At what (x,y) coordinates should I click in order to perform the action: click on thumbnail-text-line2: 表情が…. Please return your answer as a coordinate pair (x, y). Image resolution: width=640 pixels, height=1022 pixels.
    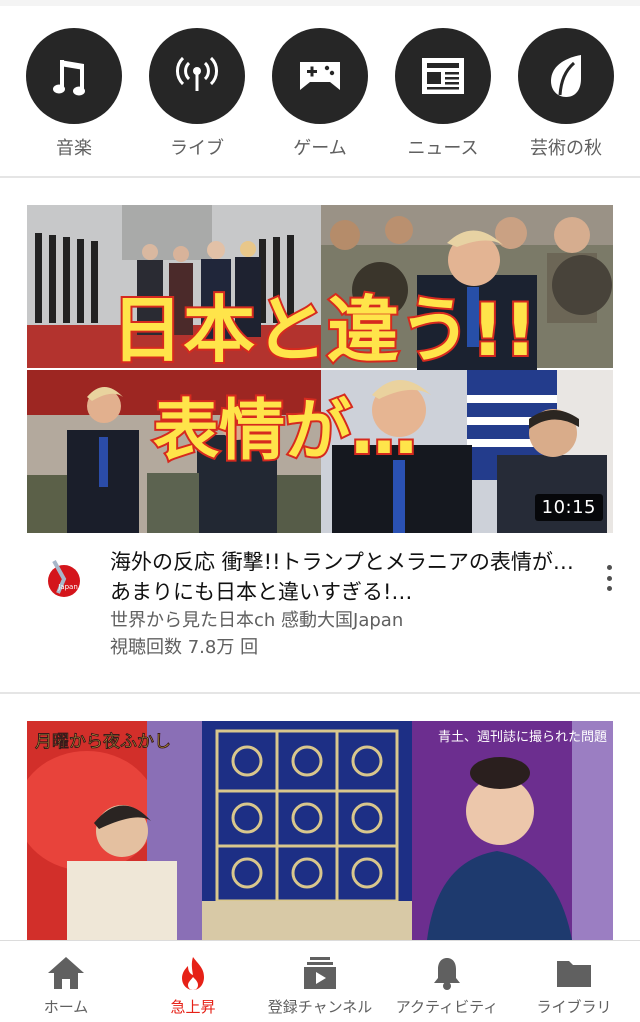
    Looking at the image, I should click on (285, 430).